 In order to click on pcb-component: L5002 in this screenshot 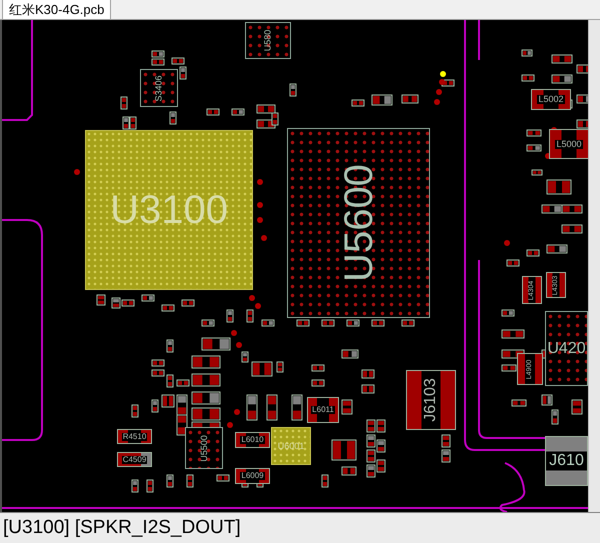, I will do `click(551, 99)`.